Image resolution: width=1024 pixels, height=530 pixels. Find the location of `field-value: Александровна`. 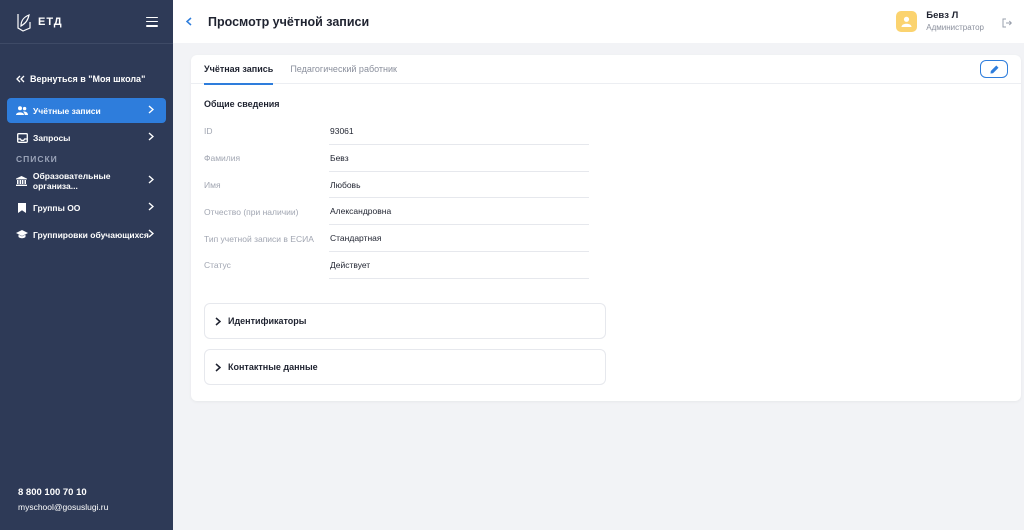

field-value: Александровна is located at coordinates (459, 212).